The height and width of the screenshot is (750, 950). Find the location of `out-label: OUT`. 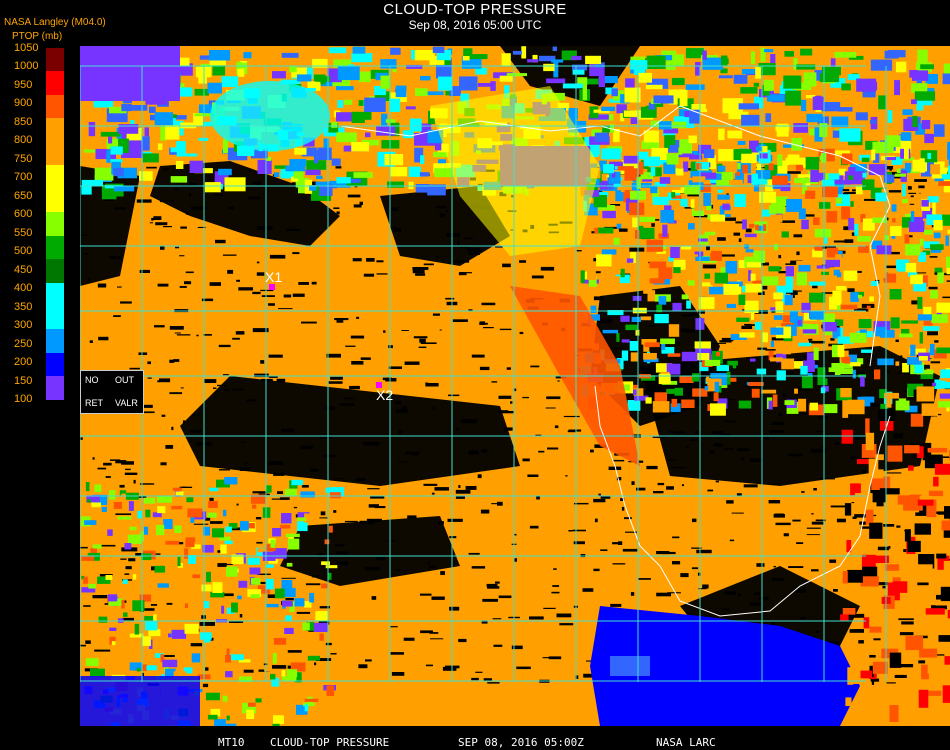

out-label: OUT is located at coordinates (124, 380).